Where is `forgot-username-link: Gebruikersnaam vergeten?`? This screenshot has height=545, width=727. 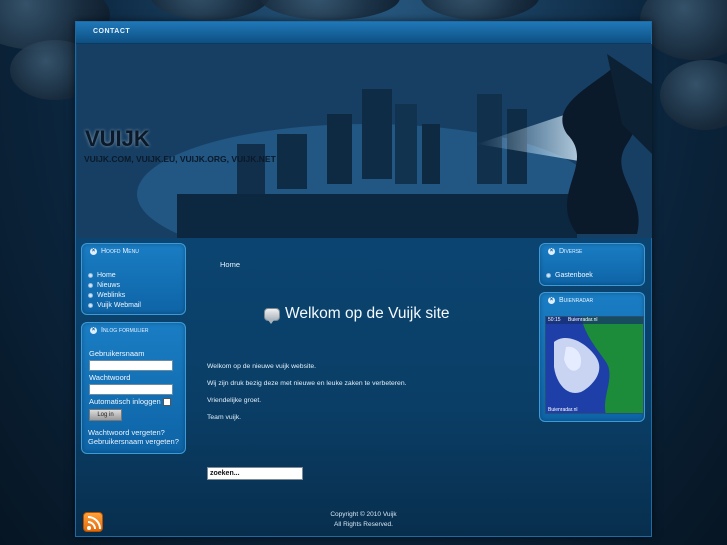 forgot-username-link: Gebruikersnaam vergeten? is located at coordinates (133, 441).